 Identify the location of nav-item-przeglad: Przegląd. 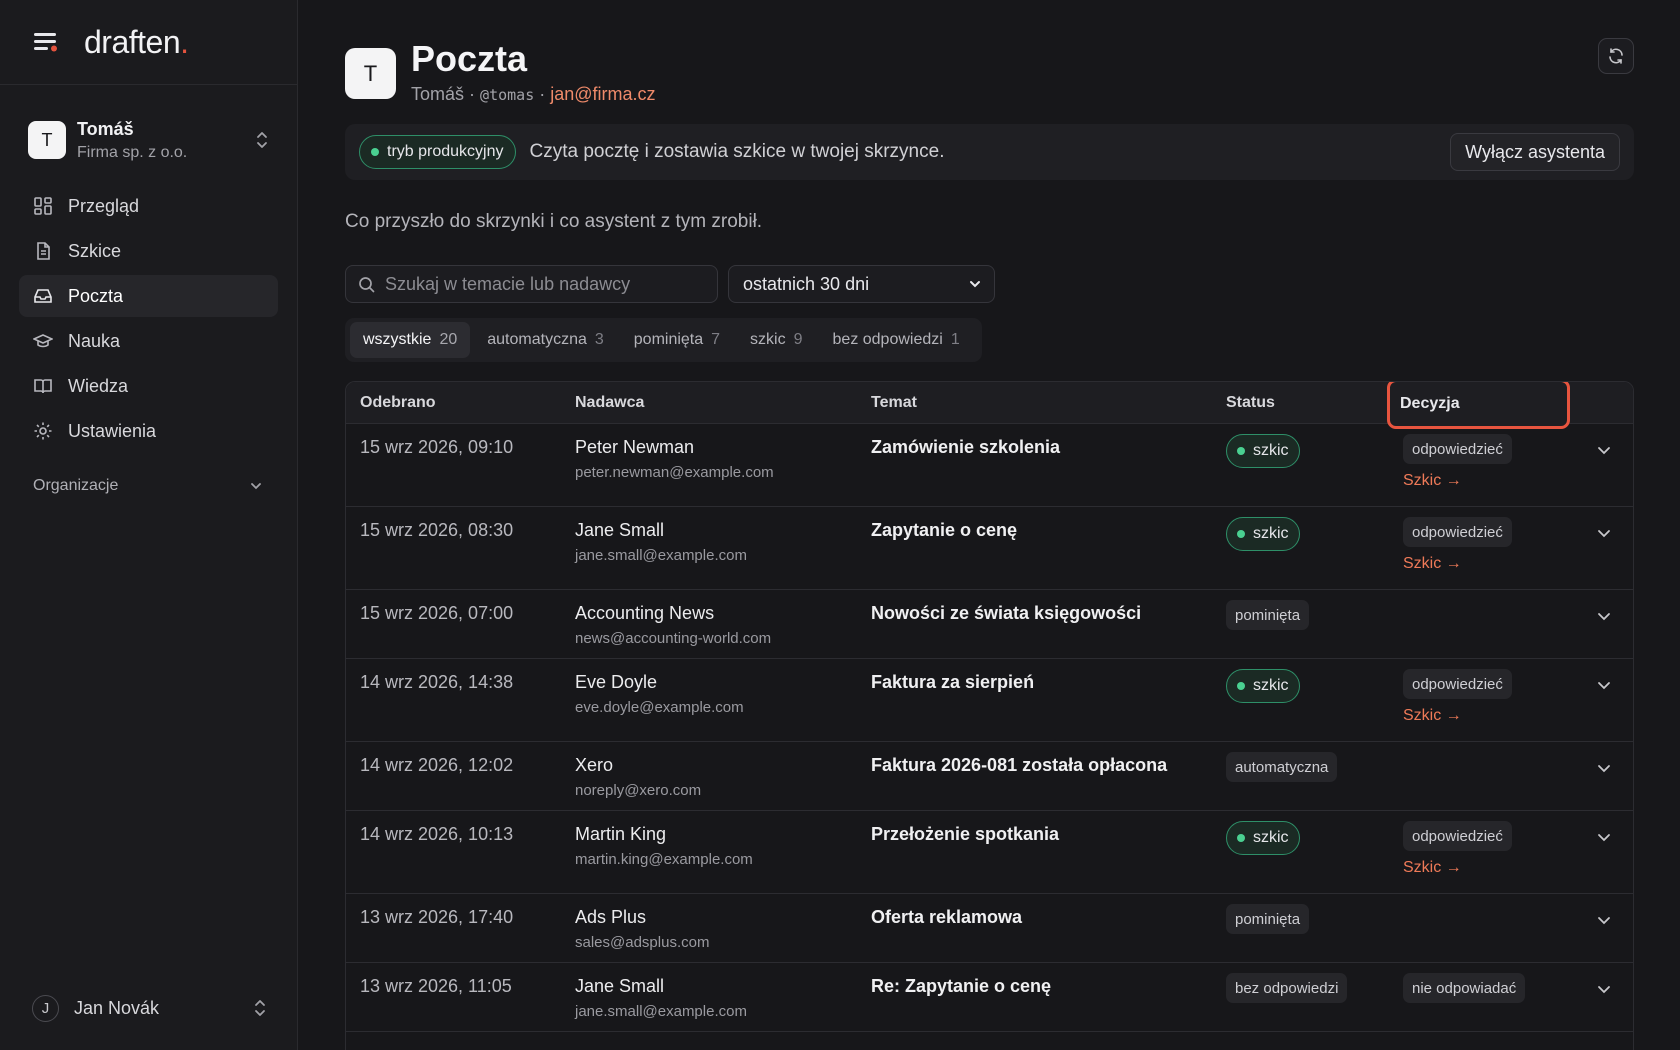
(148, 206).